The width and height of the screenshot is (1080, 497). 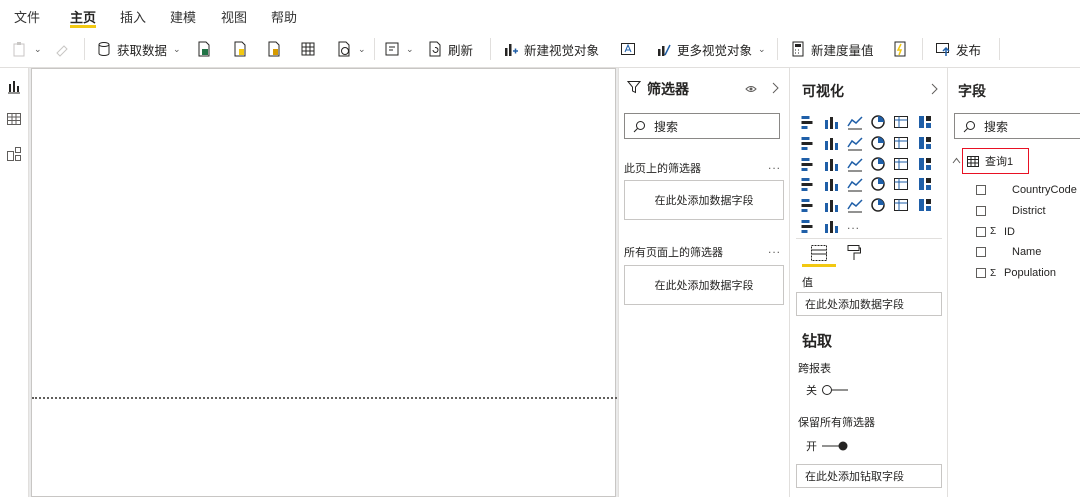 I want to click on keep-filters-toggle: 开, so click(x=827, y=446).